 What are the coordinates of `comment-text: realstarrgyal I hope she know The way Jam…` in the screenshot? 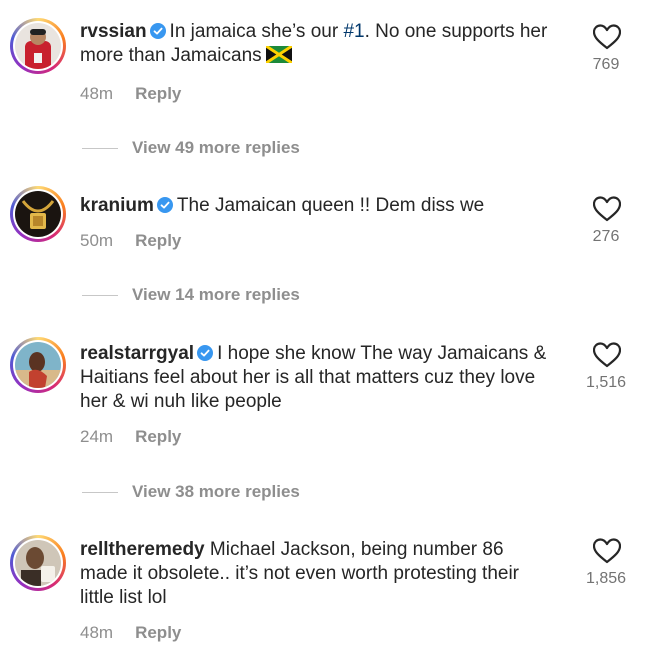 It's located at (315, 378).